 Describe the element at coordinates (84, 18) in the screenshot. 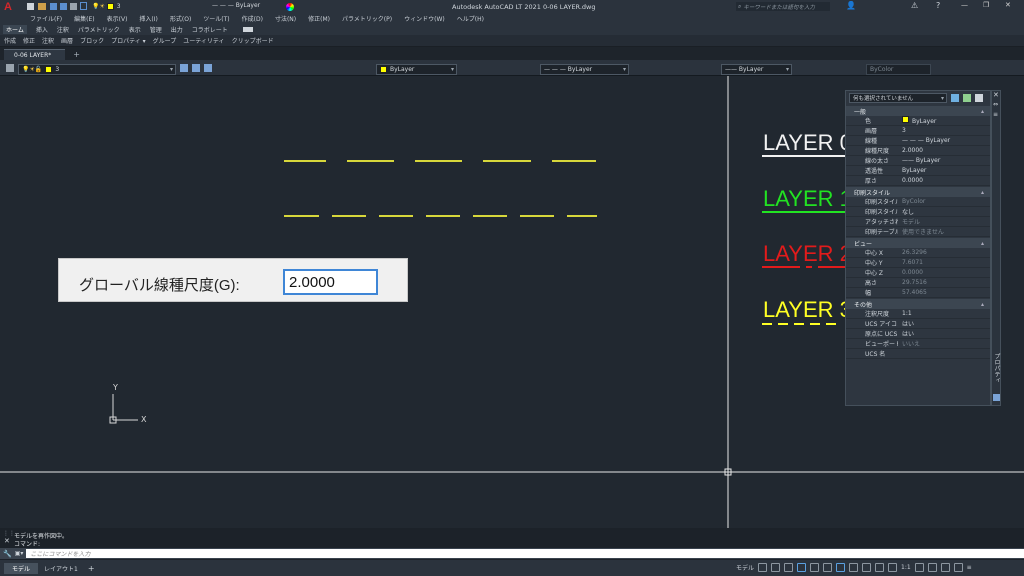

I see `menu-edit: 編集(E)` at that location.